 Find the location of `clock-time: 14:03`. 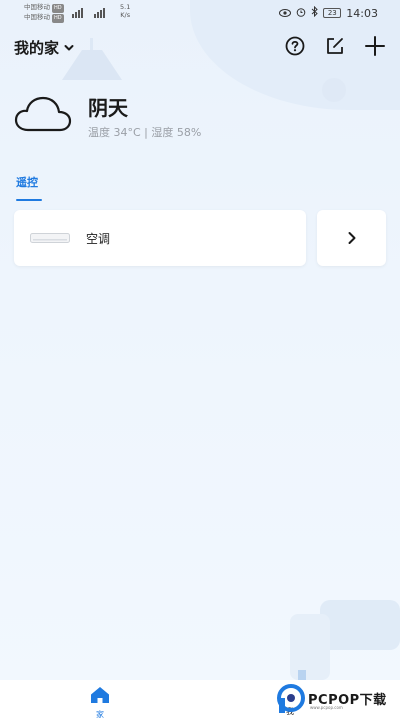

clock-time: 14:03 is located at coordinates (362, 13).